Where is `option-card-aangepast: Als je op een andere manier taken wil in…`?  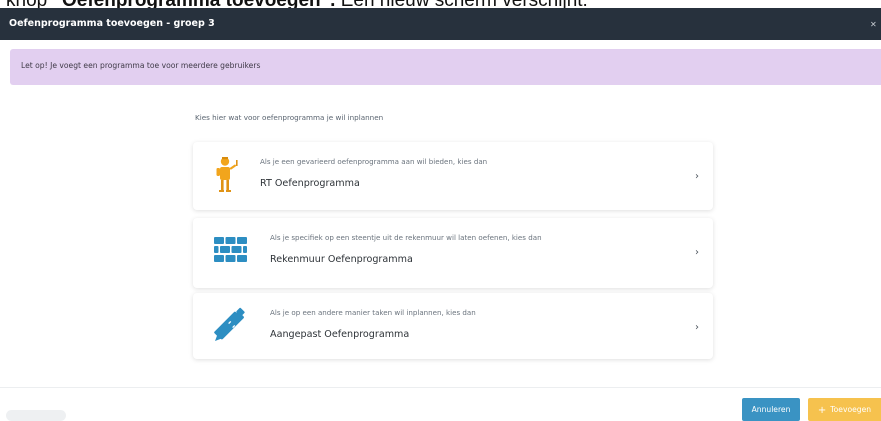
option-card-aangepast: Als je op een andere manier taken wil in… is located at coordinates (453, 326).